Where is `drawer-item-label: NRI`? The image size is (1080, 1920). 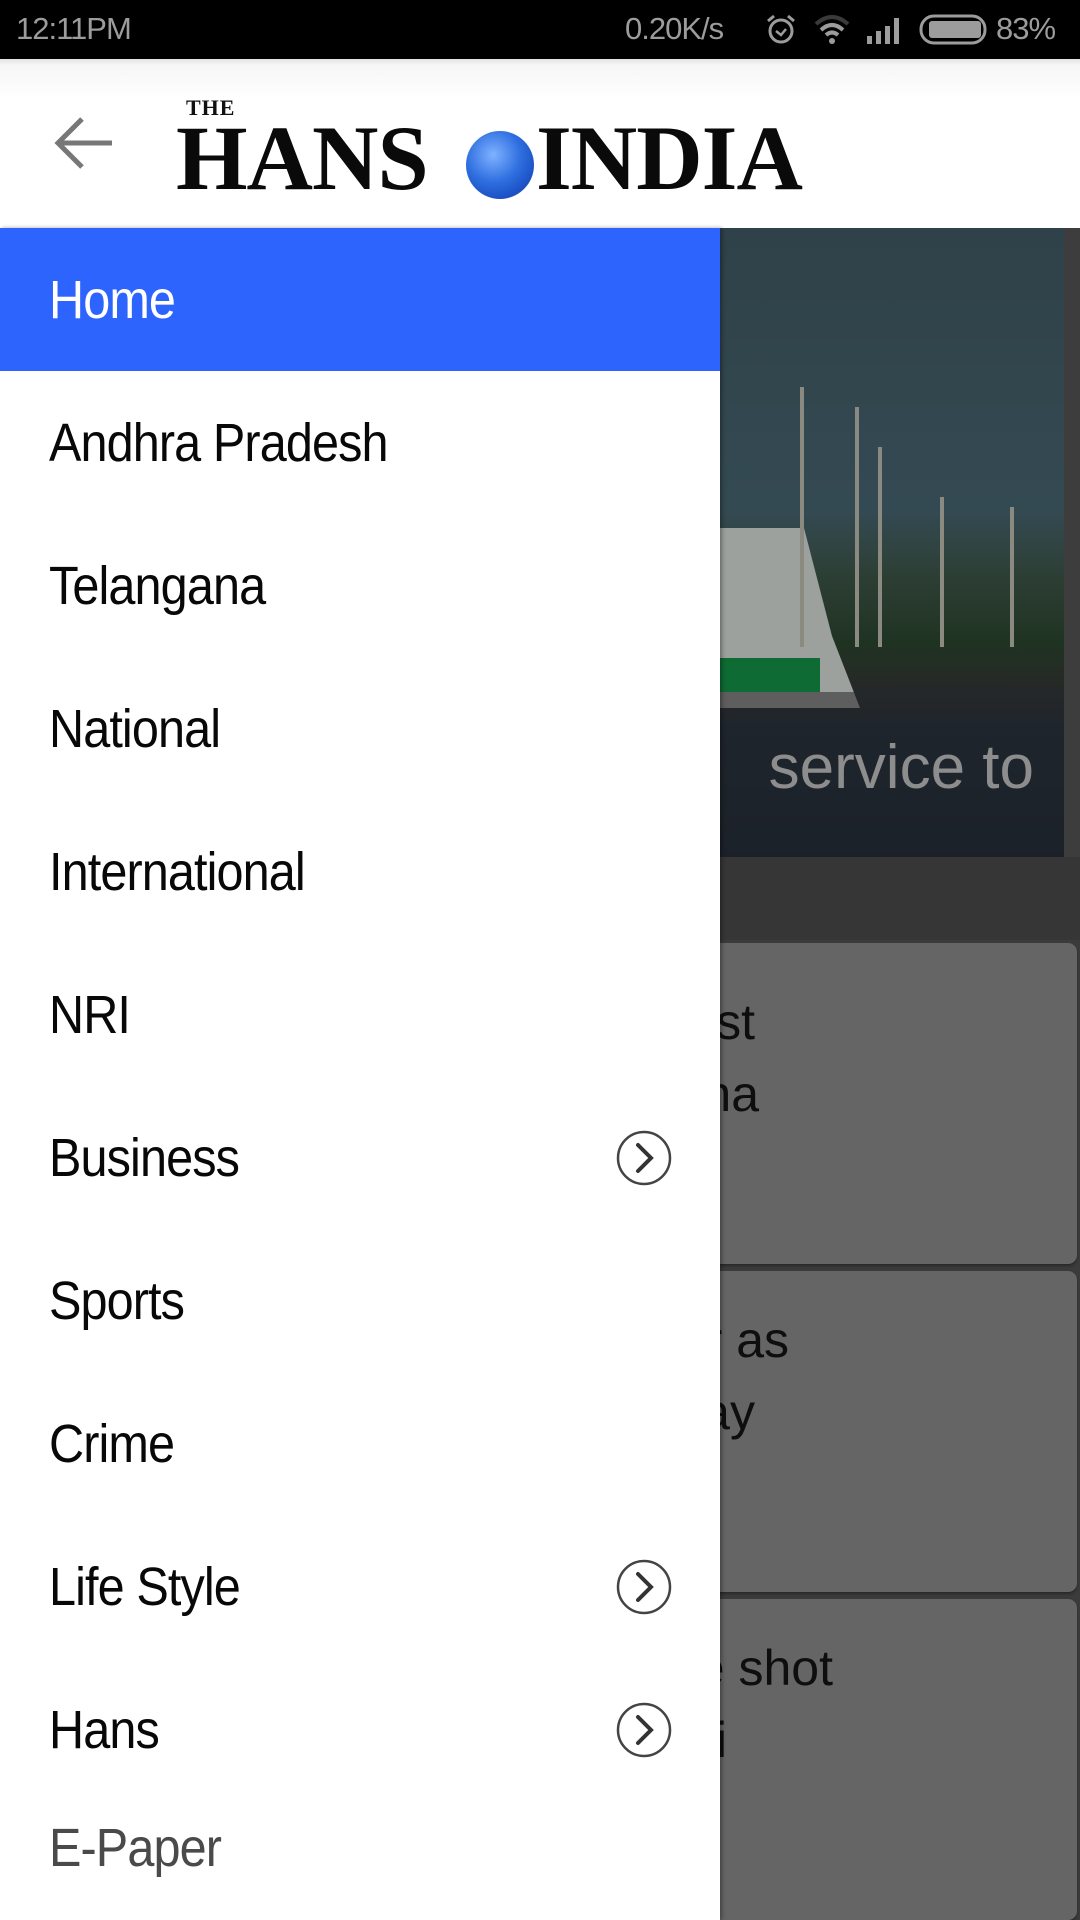 drawer-item-label: NRI is located at coordinates (90, 1014).